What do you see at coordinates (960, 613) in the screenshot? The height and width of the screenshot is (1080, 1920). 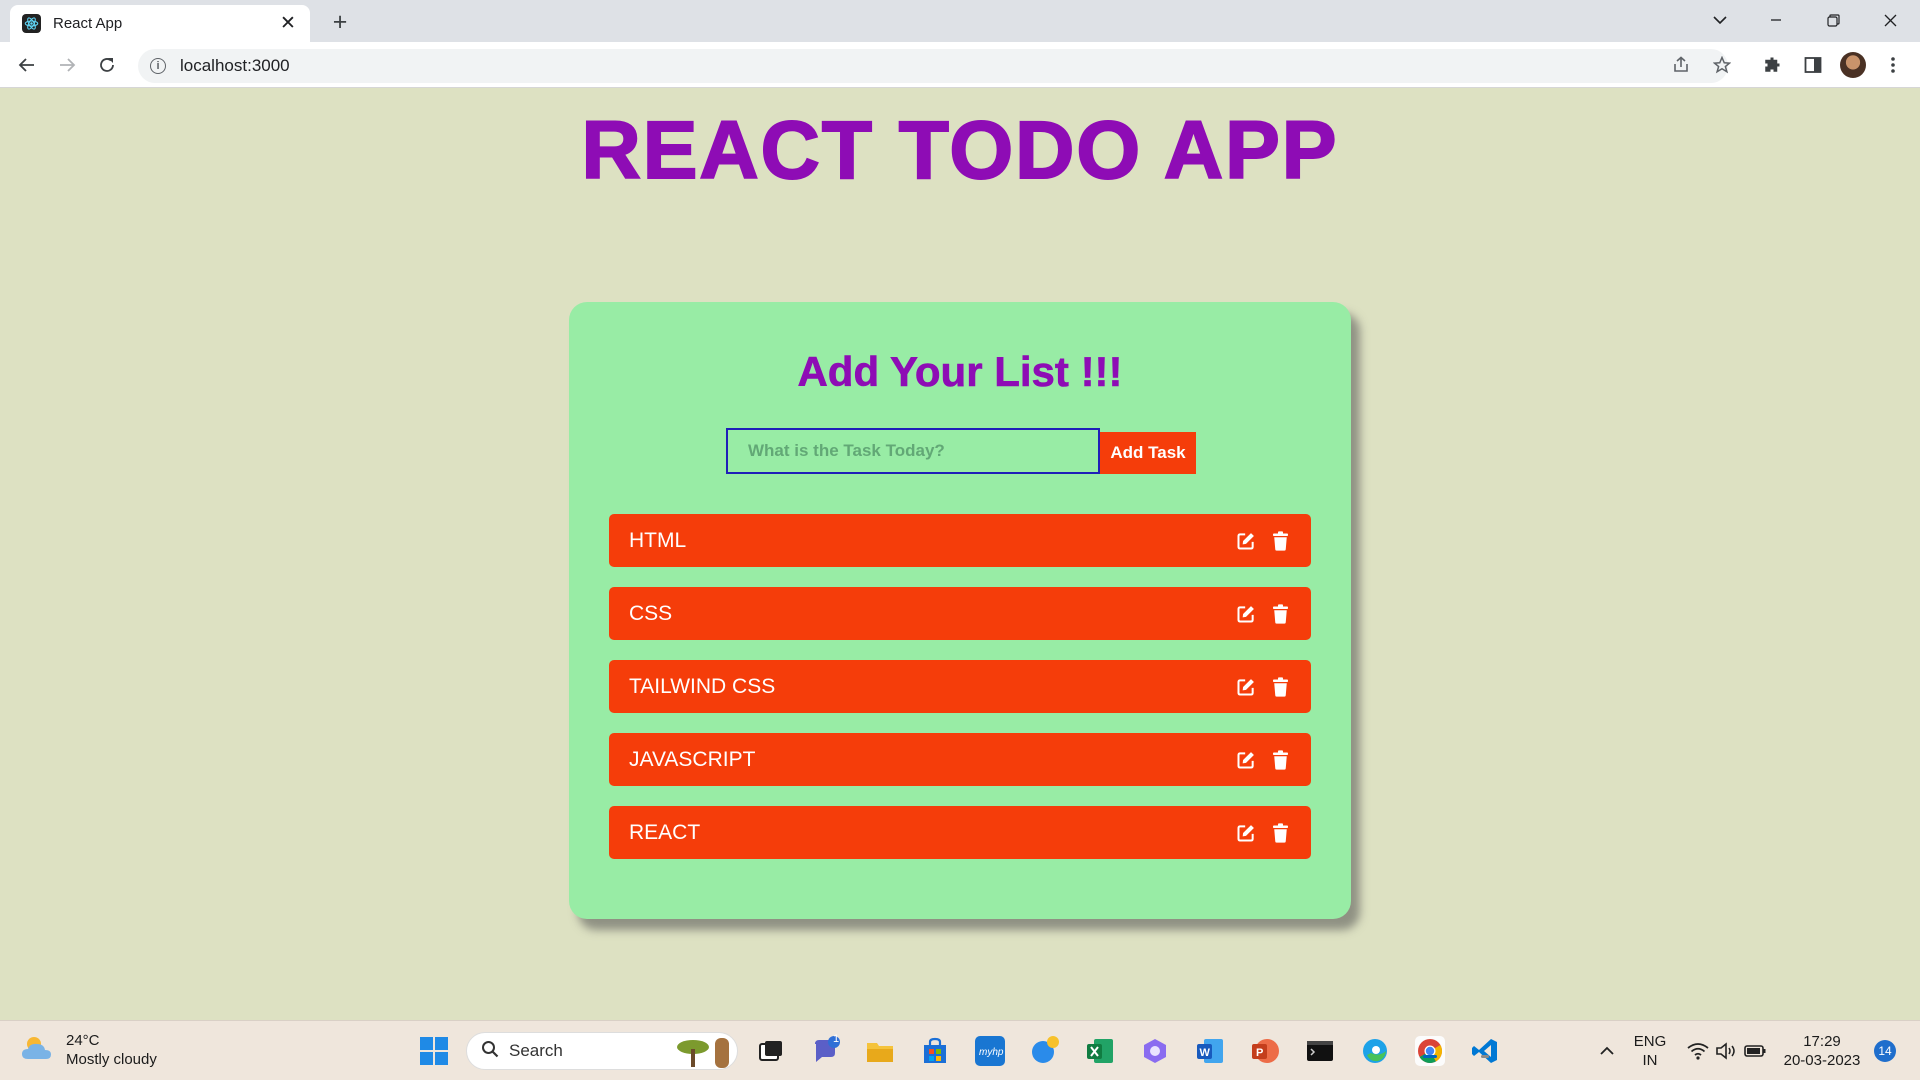 I see `todo-item: CSS` at bounding box center [960, 613].